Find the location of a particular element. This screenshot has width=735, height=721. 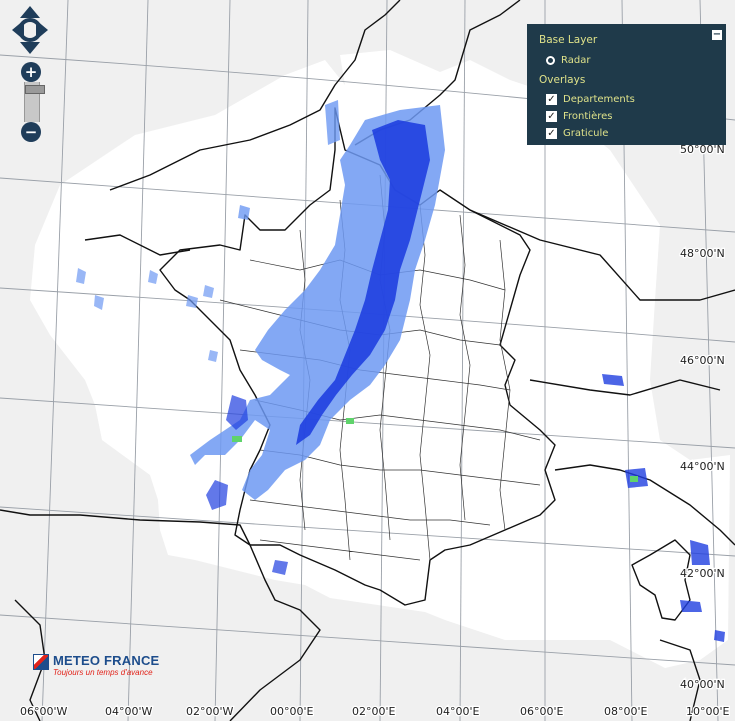

lon-label-10e: 10°00'E is located at coordinates (708, 711).